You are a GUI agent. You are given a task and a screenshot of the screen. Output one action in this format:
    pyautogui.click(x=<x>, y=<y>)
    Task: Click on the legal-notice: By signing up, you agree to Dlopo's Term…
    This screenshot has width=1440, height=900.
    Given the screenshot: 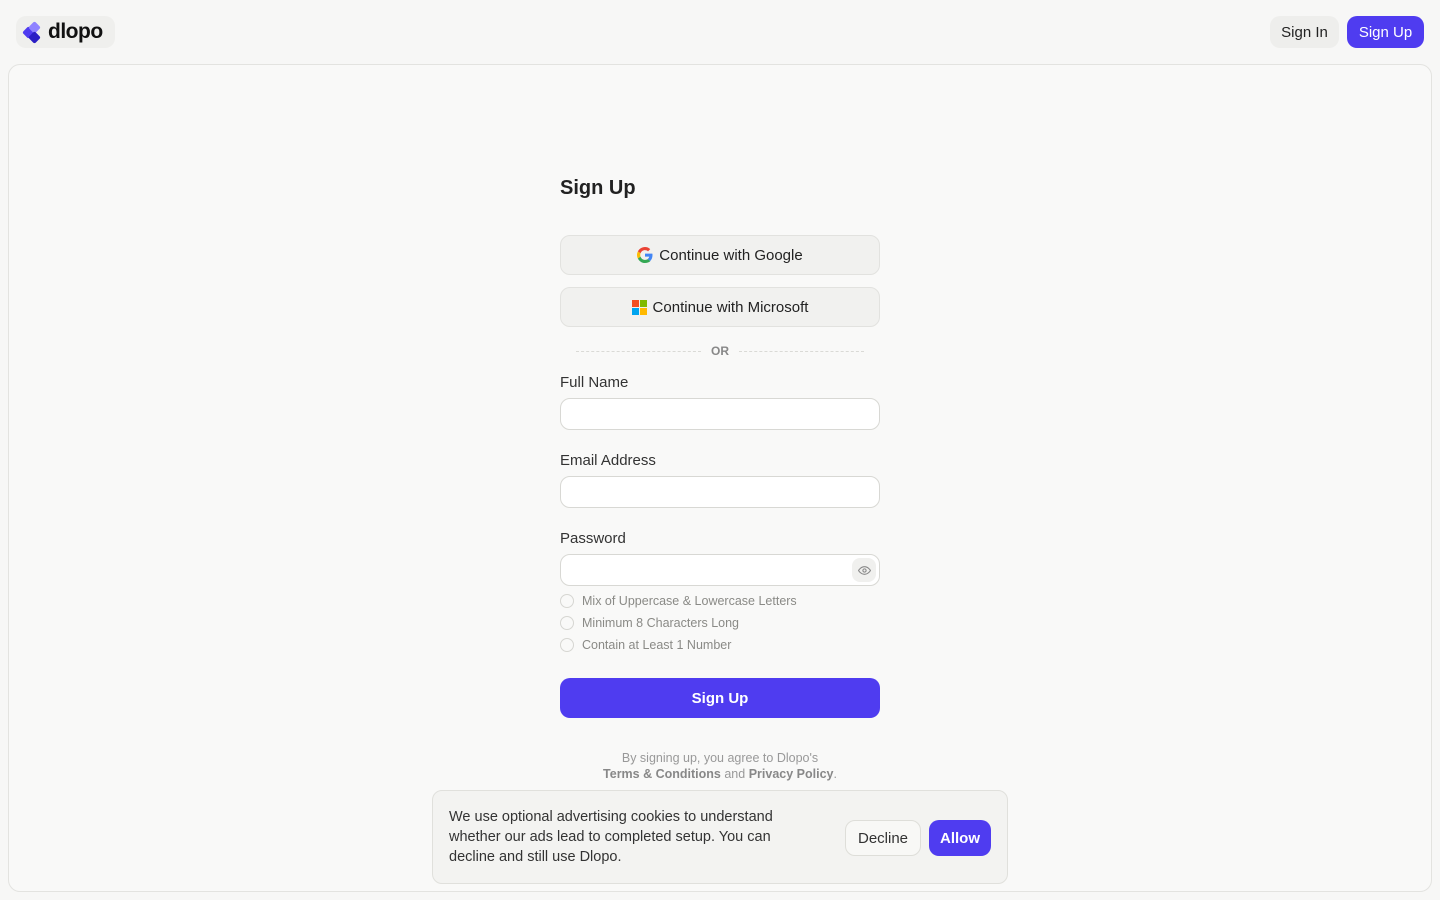 What is the action you would take?
    pyautogui.click(x=720, y=766)
    